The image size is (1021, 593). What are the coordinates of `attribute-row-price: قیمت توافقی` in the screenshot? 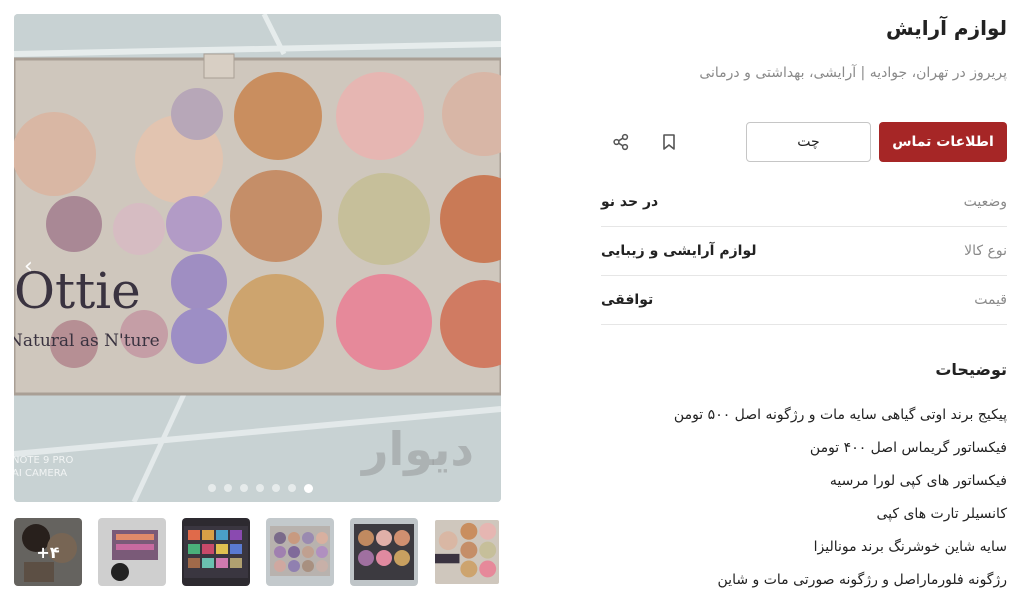 It's located at (804, 300).